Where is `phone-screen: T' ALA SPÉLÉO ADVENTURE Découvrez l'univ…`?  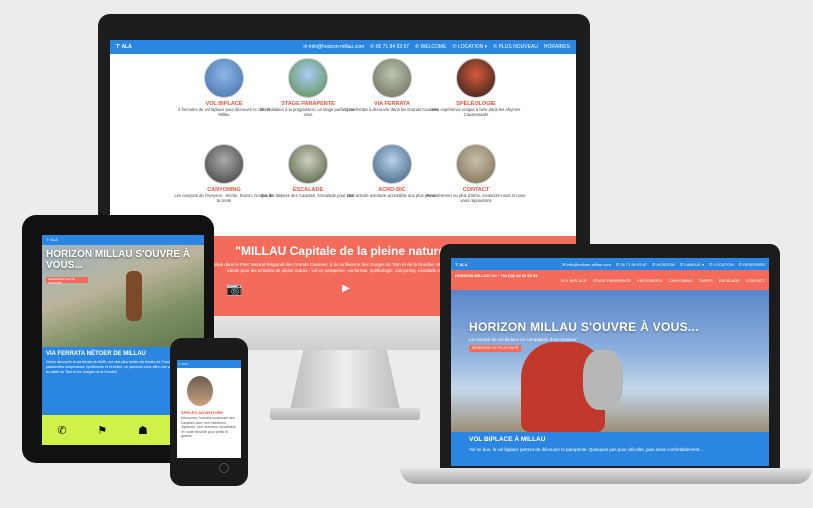 phone-screen: T' ALA SPÉLÉO ADVENTURE Découvrez l'univ… is located at coordinates (209, 409).